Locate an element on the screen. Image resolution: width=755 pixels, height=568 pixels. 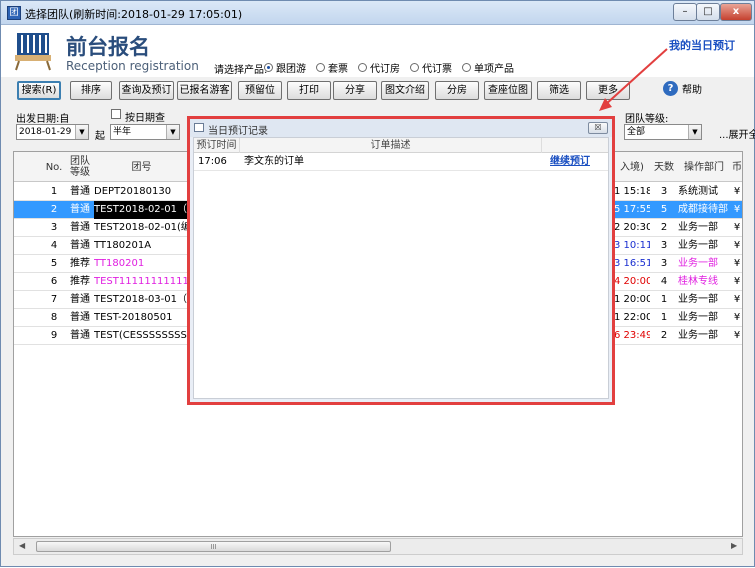
range-select: 半年 ▼ is located at coordinates (145, 132).